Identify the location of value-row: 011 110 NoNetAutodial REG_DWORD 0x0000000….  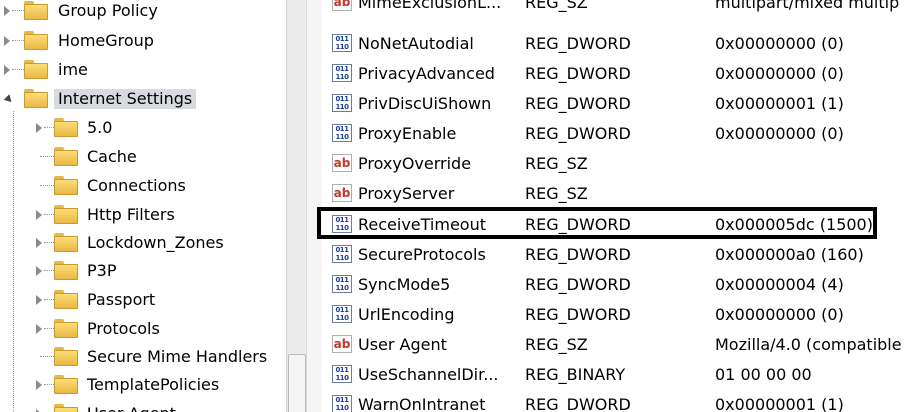
(615, 44).